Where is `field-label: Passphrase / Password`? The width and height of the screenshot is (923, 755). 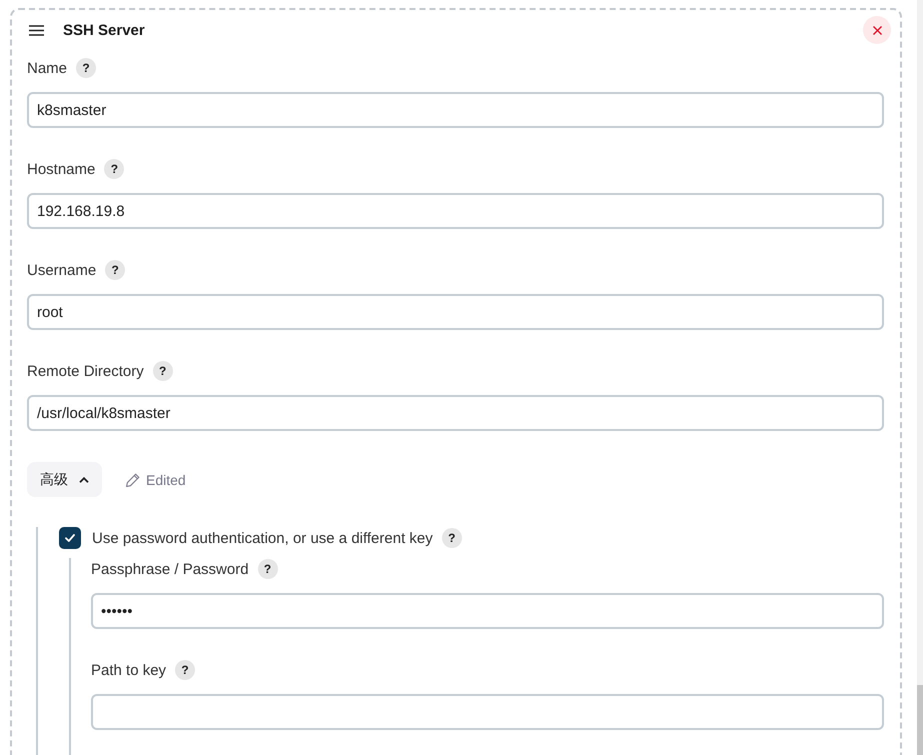 field-label: Passphrase / Password is located at coordinates (170, 569).